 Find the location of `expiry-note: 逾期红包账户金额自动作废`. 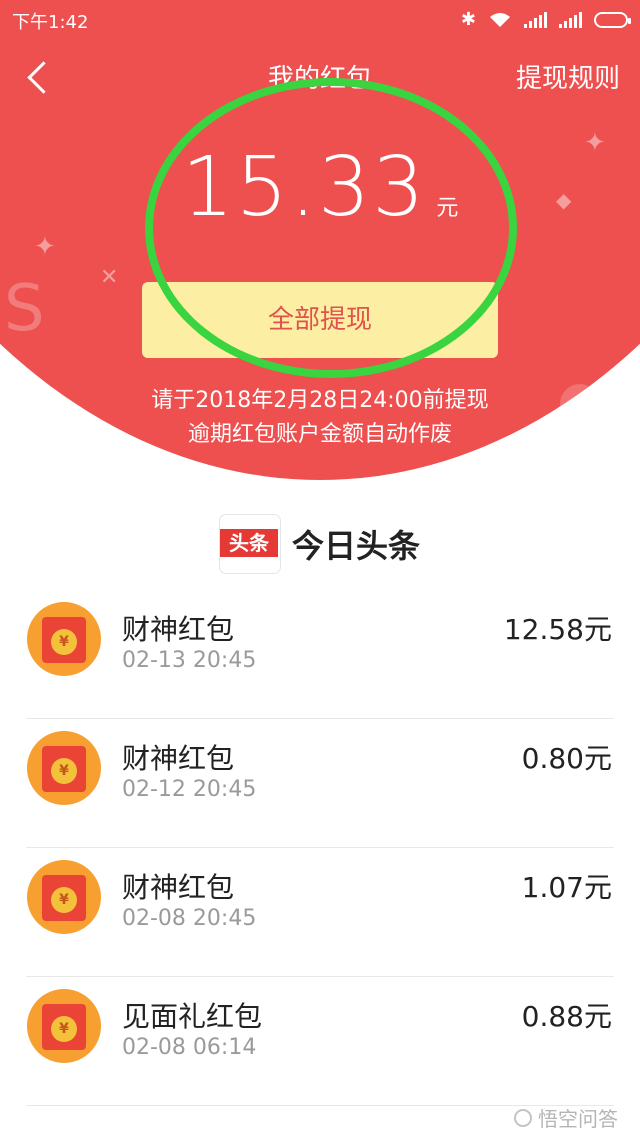

expiry-note: 逾期红包账户金额自动作废 is located at coordinates (319, 434).